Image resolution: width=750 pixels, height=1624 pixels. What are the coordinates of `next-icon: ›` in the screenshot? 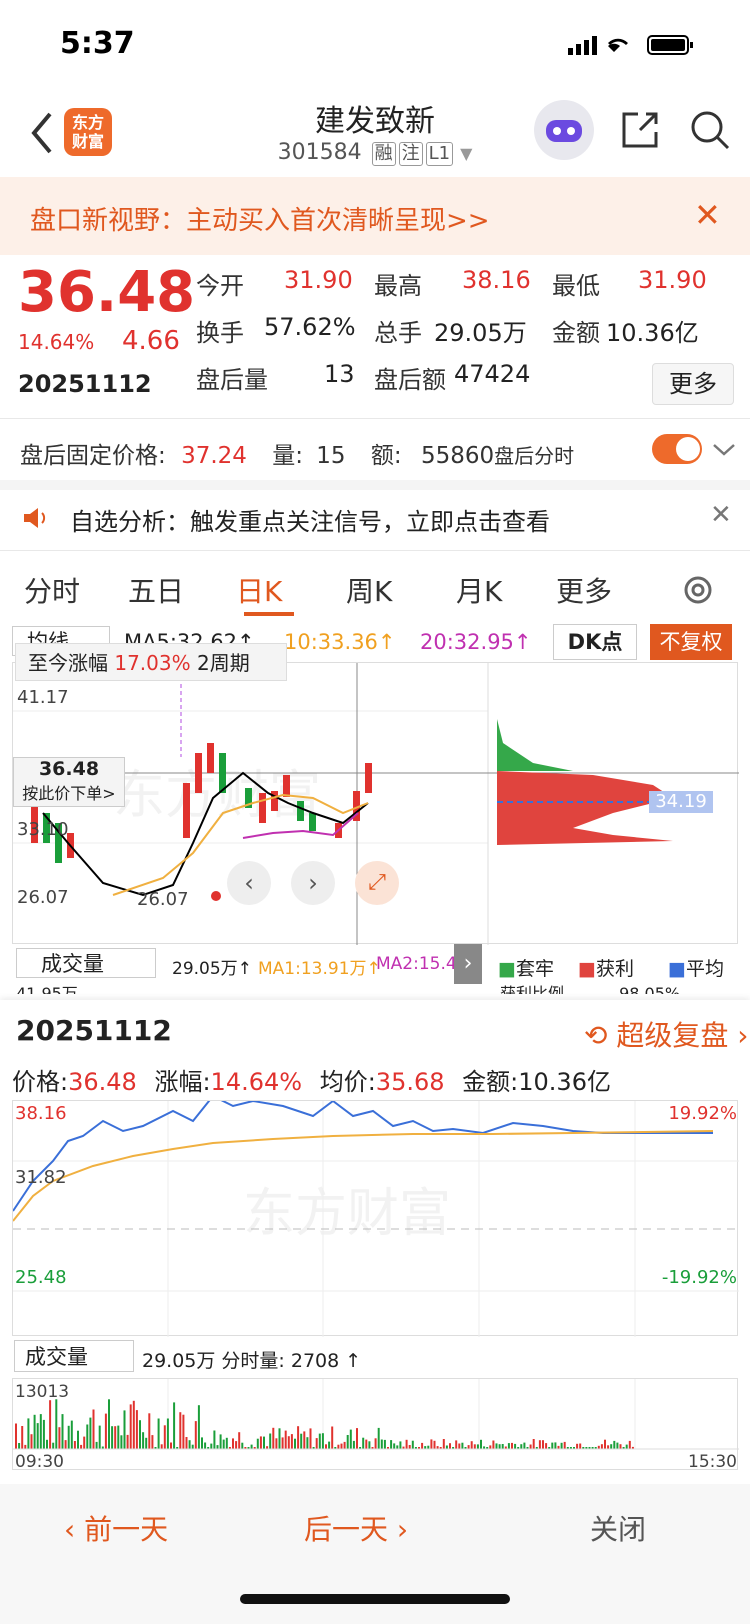 It's located at (313, 883).